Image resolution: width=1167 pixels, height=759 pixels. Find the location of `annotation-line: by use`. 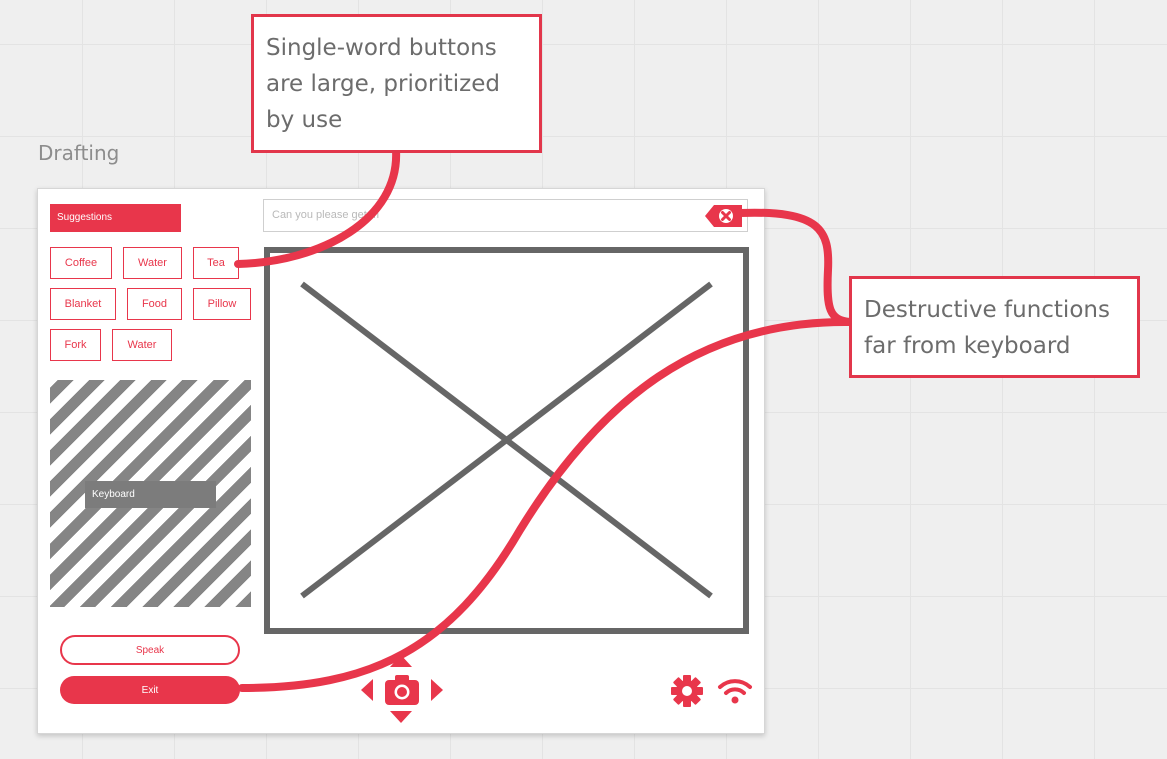

annotation-line: by use is located at coordinates (304, 120).